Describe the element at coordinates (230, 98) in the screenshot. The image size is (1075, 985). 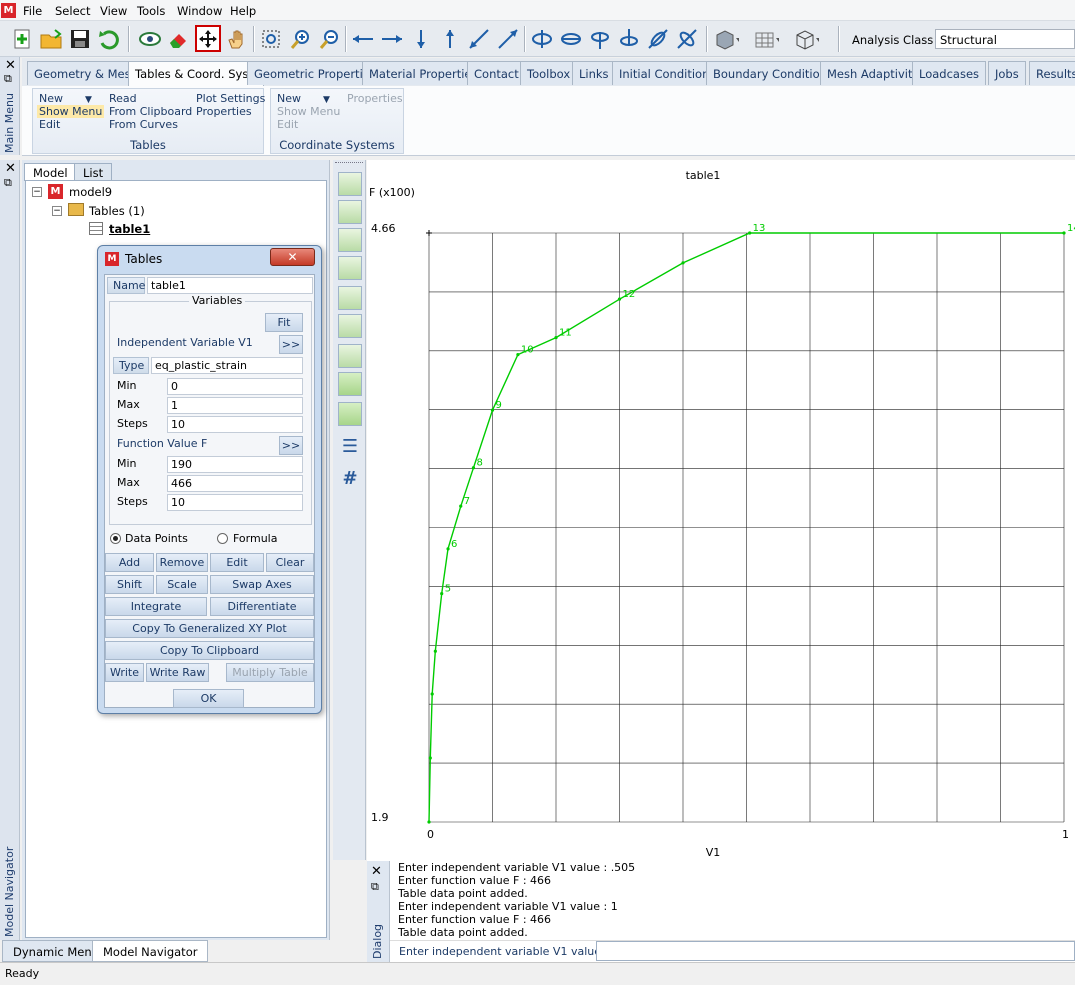
I see `tables-plot-settings-button: Plot Settings` at that location.